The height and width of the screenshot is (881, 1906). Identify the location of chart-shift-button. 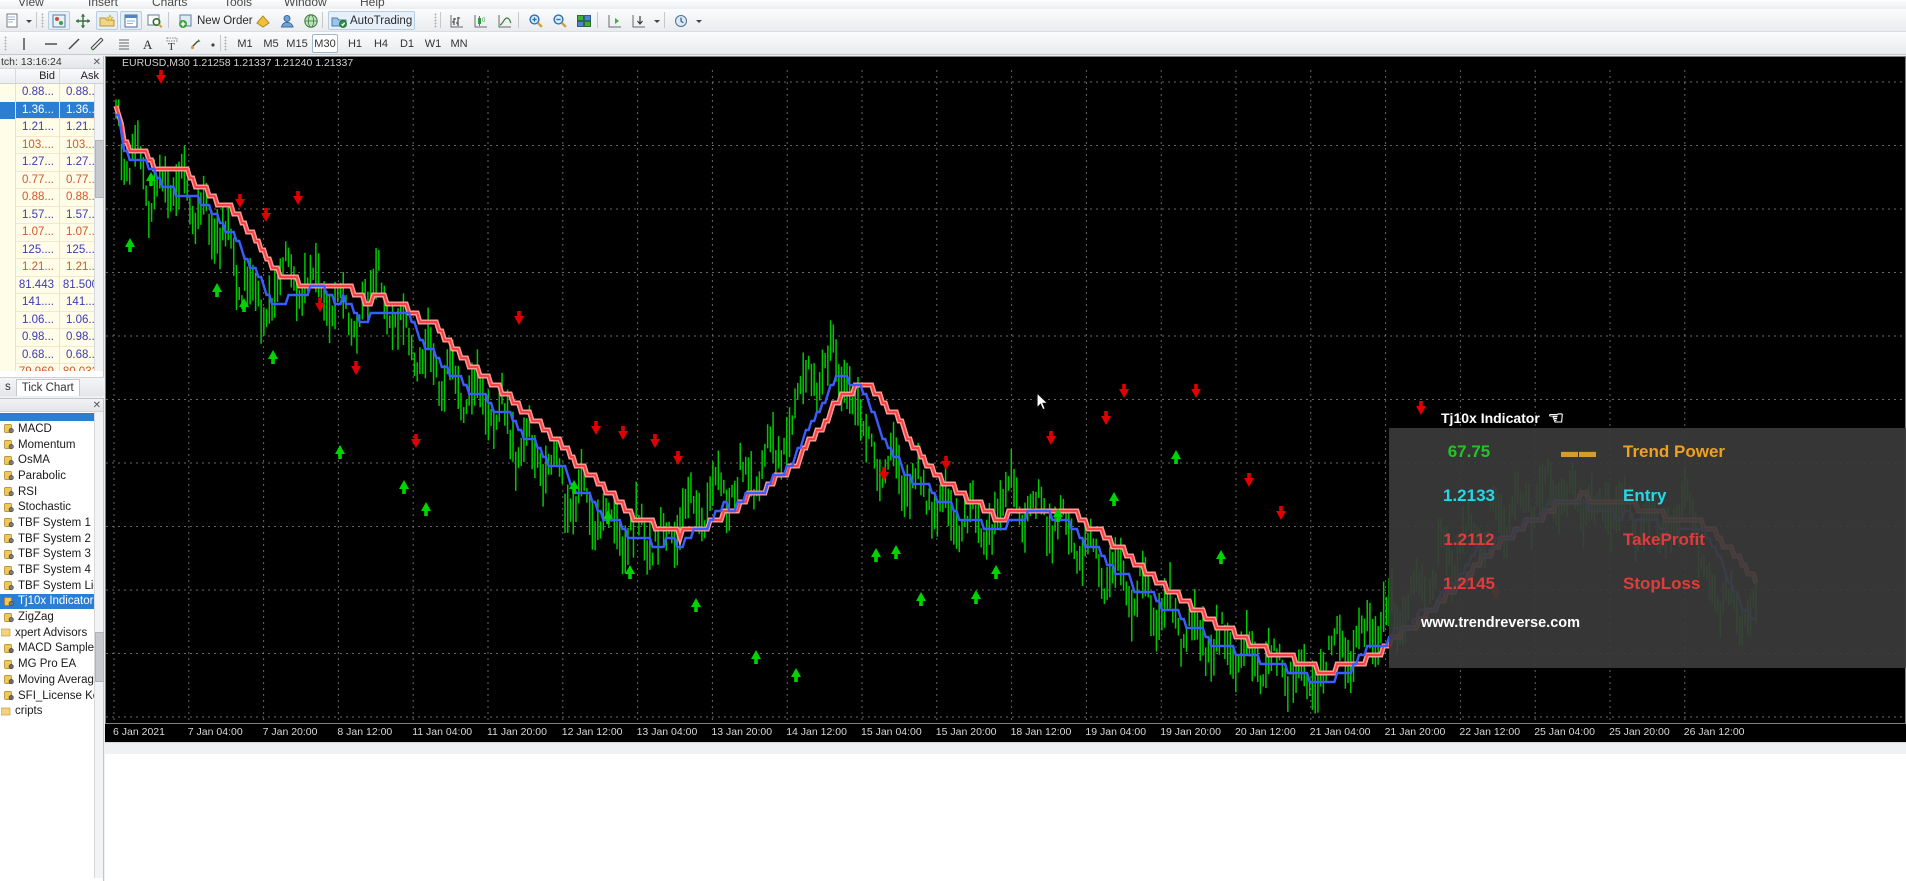
(615, 20).